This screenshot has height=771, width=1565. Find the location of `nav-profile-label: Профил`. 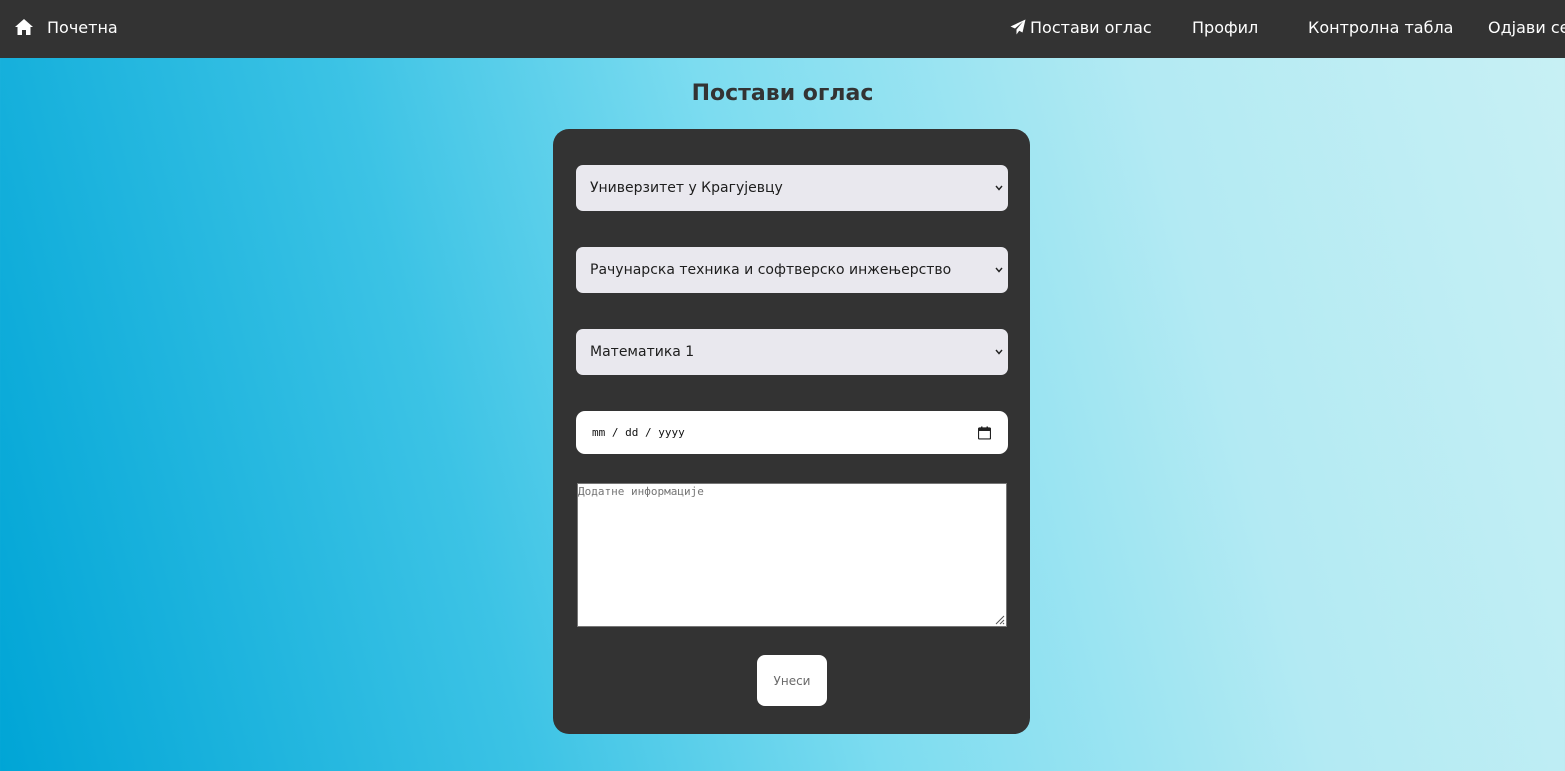

nav-profile-label: Профил is located at coordinates (1225, 27).